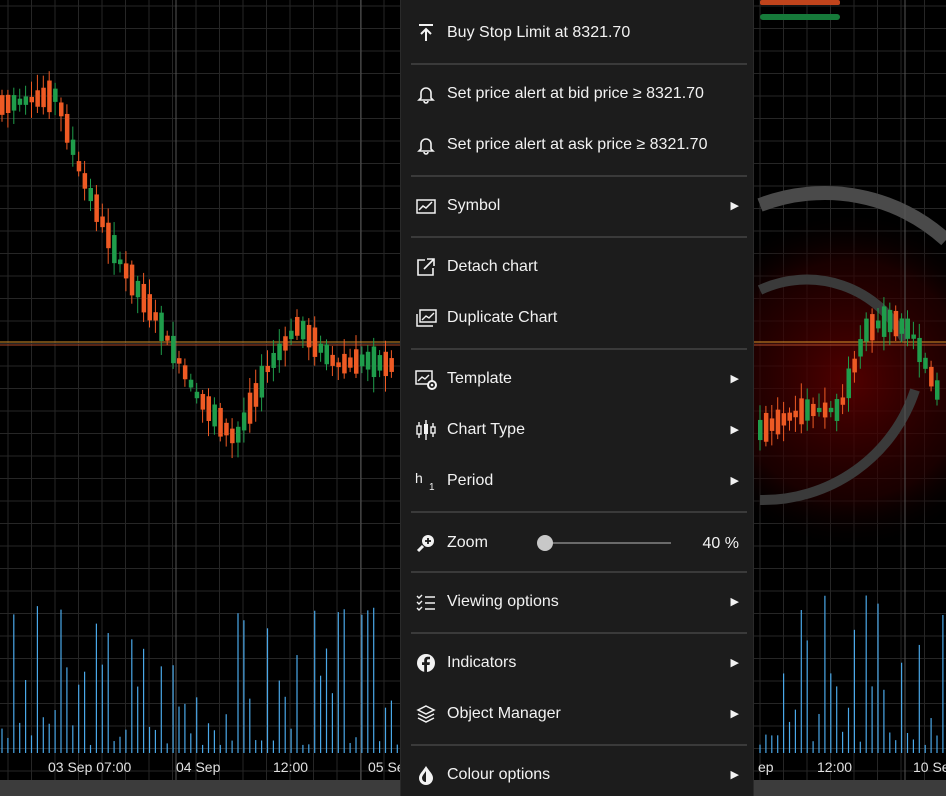 This screenshot has height=796, width=946. Describe the element at coordinates (577, 603) in the screenshot. I see `viewing-options-item: Viewing options ▶` at that location.